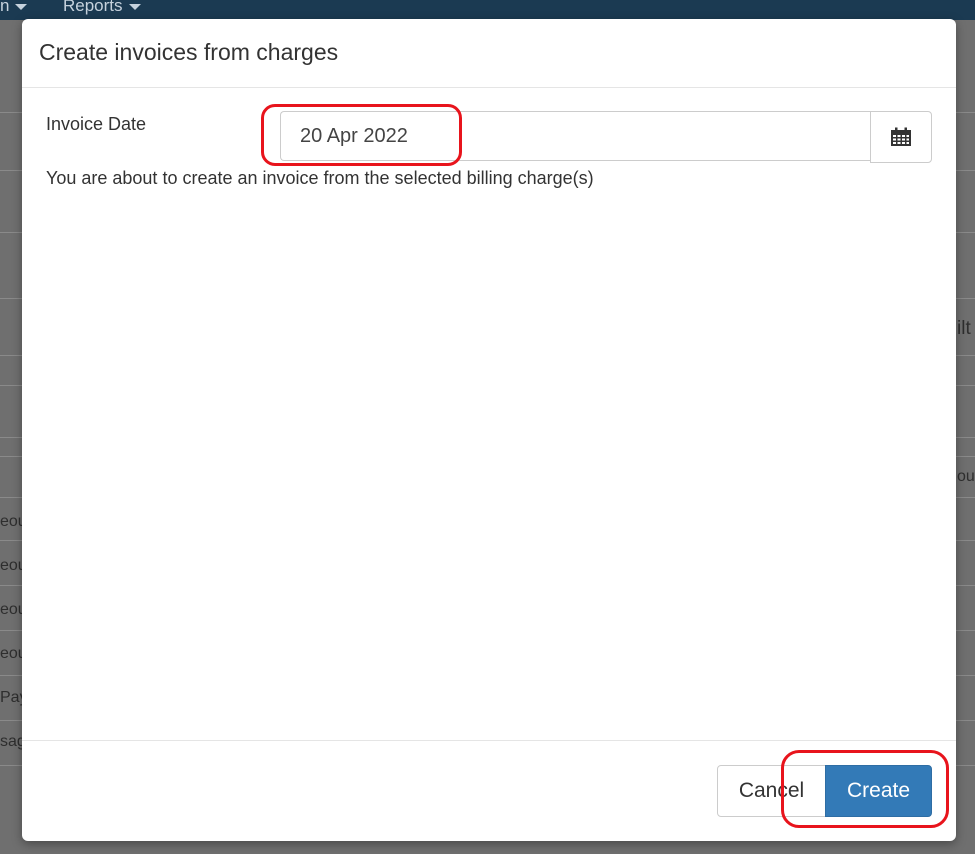 This screenshot has width=975, height=854. What do you see at coordinates (771, 791) in the screenshot?
I see `cancel-button: Cancel` at bounding box center [771, 791].